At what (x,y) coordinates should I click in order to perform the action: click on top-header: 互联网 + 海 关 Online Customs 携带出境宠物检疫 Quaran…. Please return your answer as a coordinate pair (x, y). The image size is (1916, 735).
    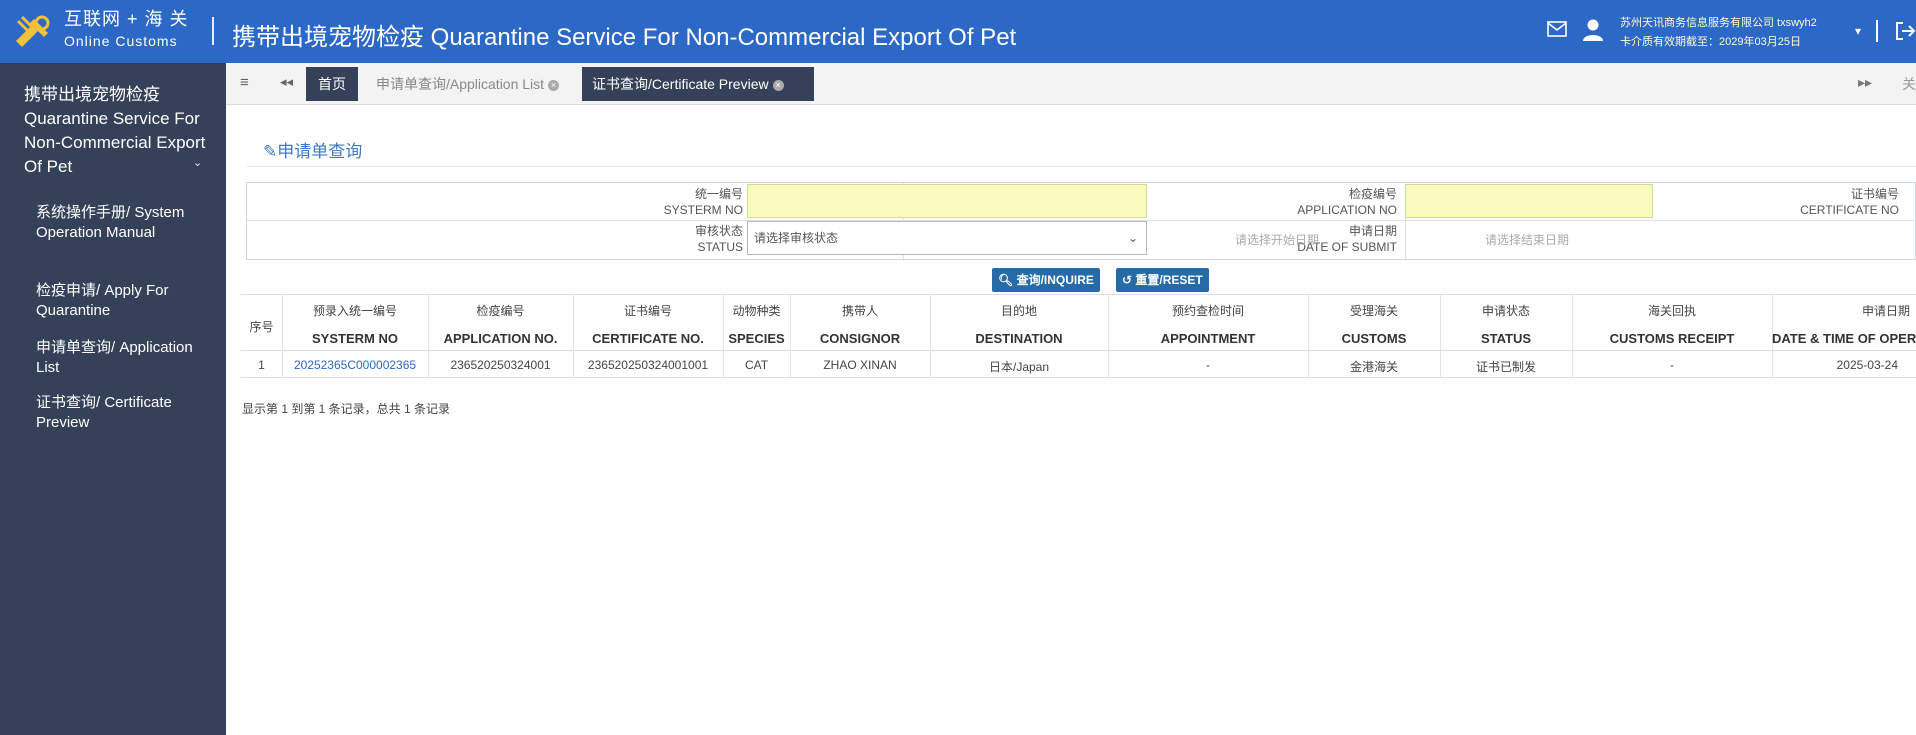
    Looking at the image, I should click on (958, 31).